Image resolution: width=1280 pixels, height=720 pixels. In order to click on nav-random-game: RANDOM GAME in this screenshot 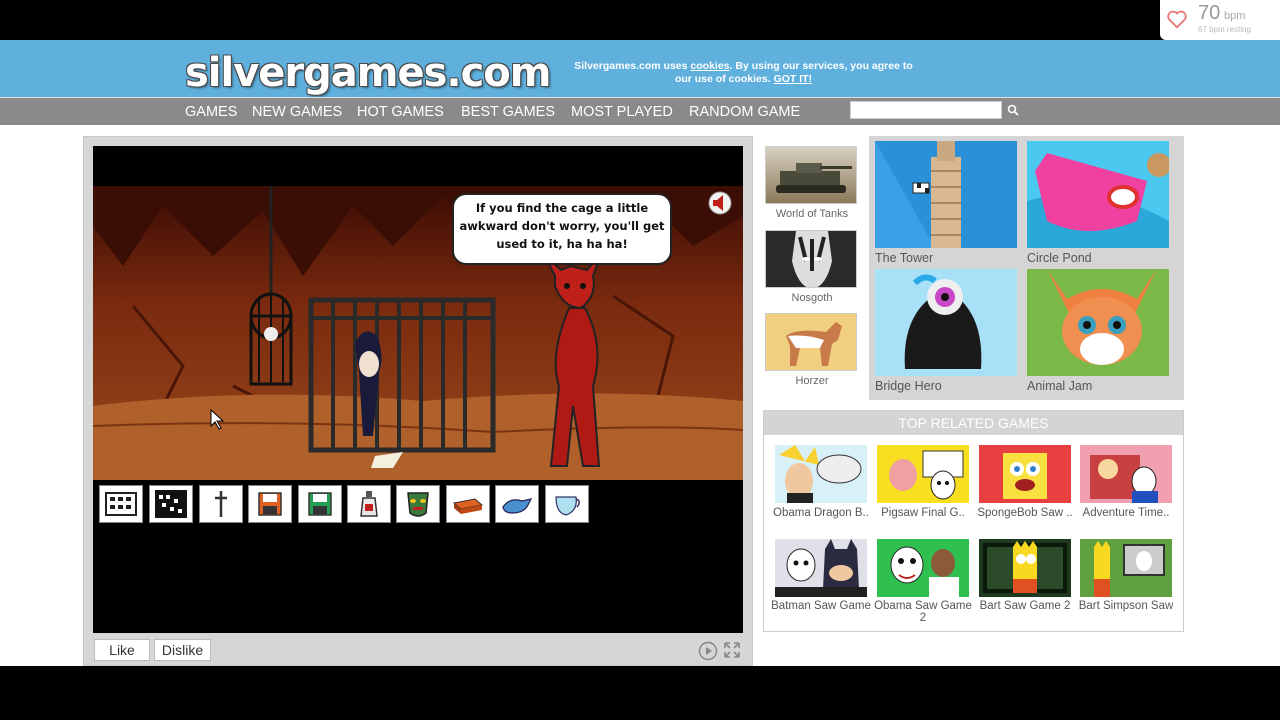, I will do `click(744, 112)`.